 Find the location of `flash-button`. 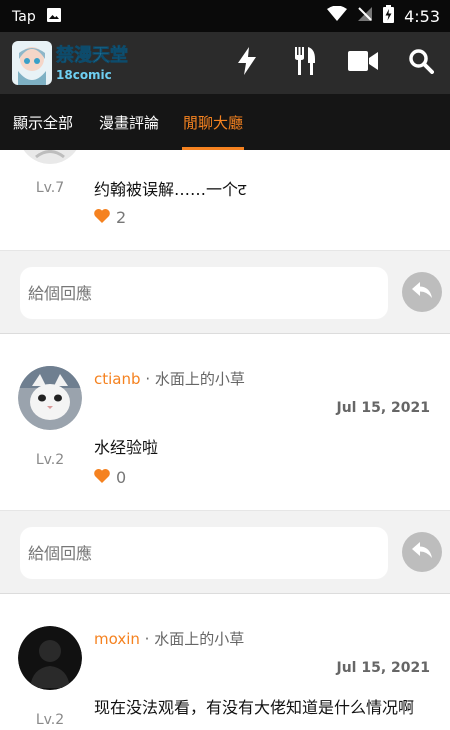

flash-button is located at coordinates (247, 63).